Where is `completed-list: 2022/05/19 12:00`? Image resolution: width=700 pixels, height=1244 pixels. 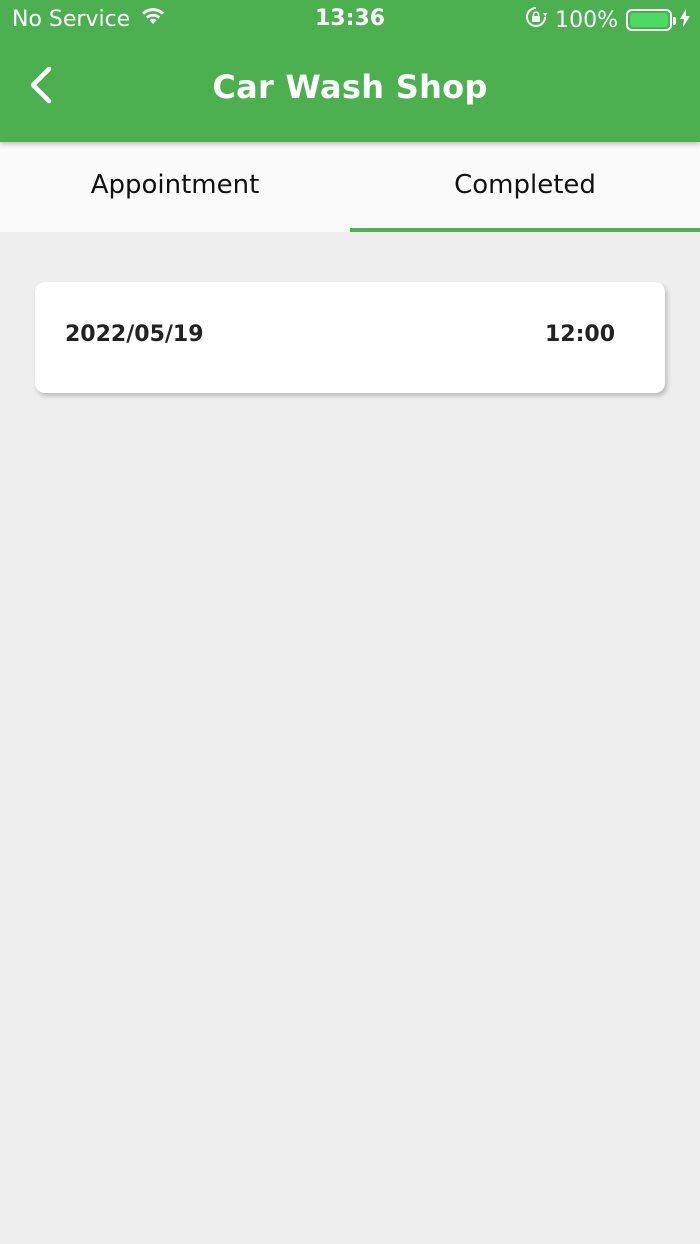 completed-list: 2022/05/19 12:00 is located at coordinates (350, 337).